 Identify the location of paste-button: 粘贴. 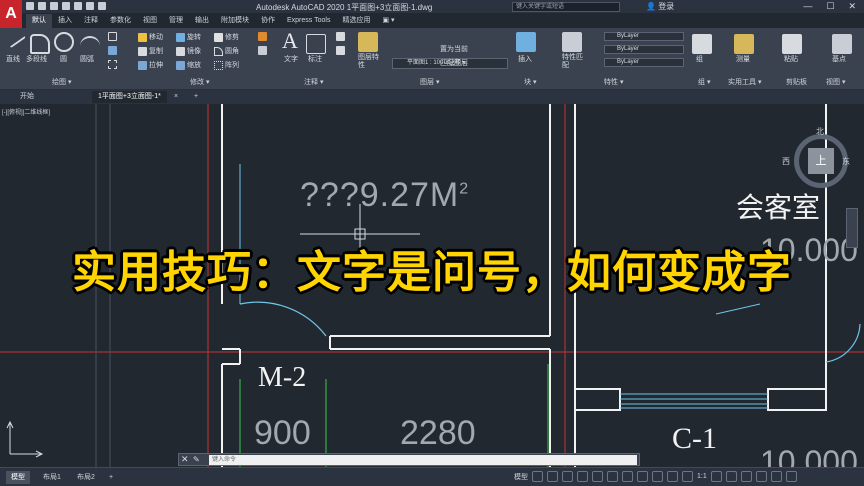
(791, 59).